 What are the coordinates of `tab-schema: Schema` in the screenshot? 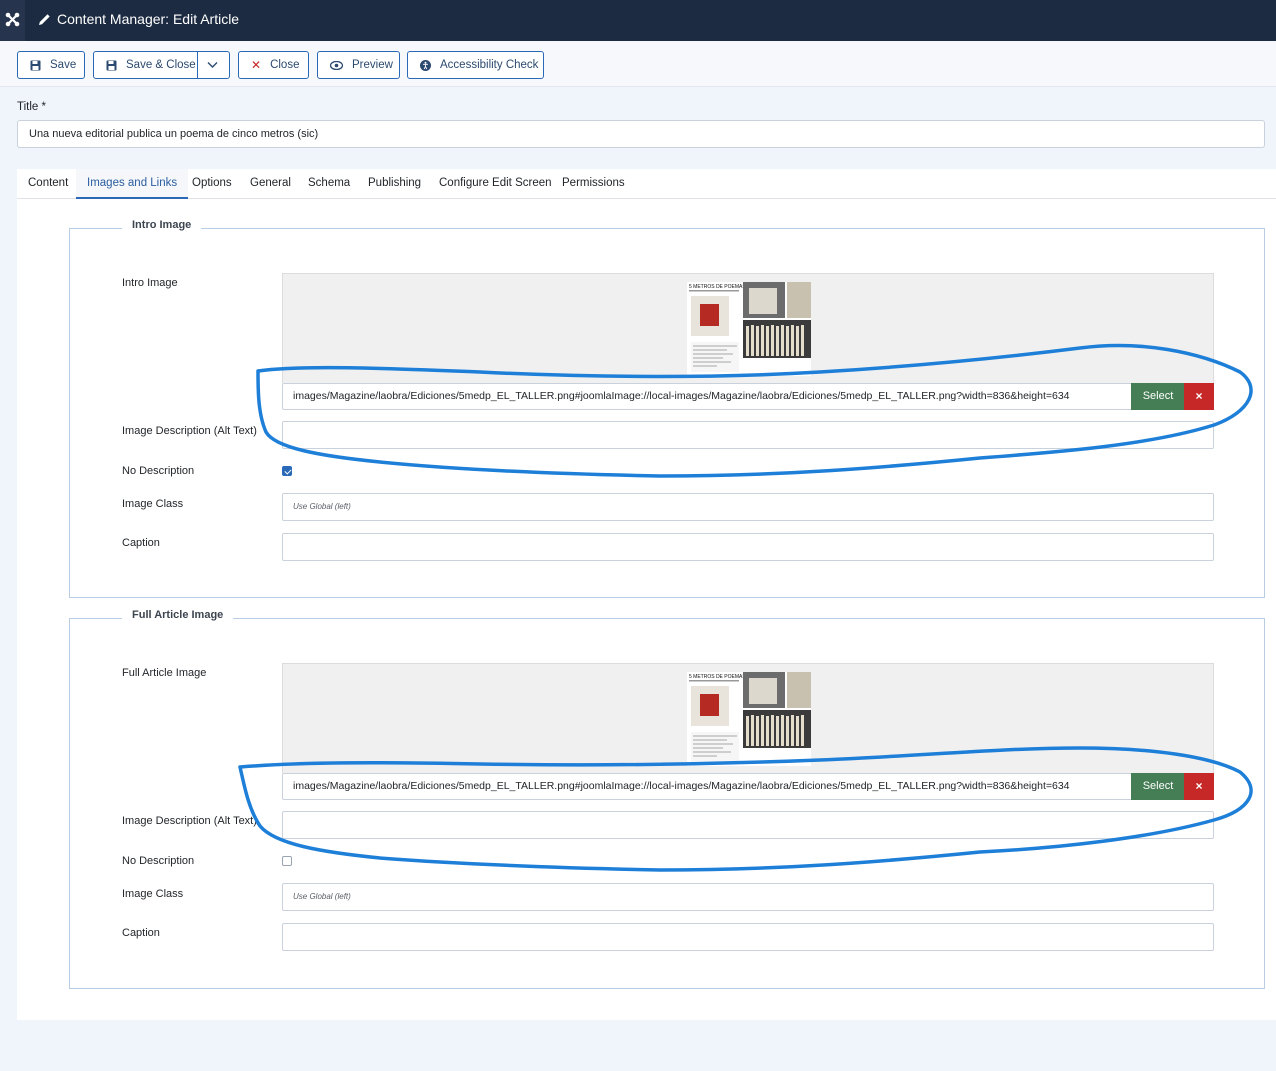 It's located at (329, 184).